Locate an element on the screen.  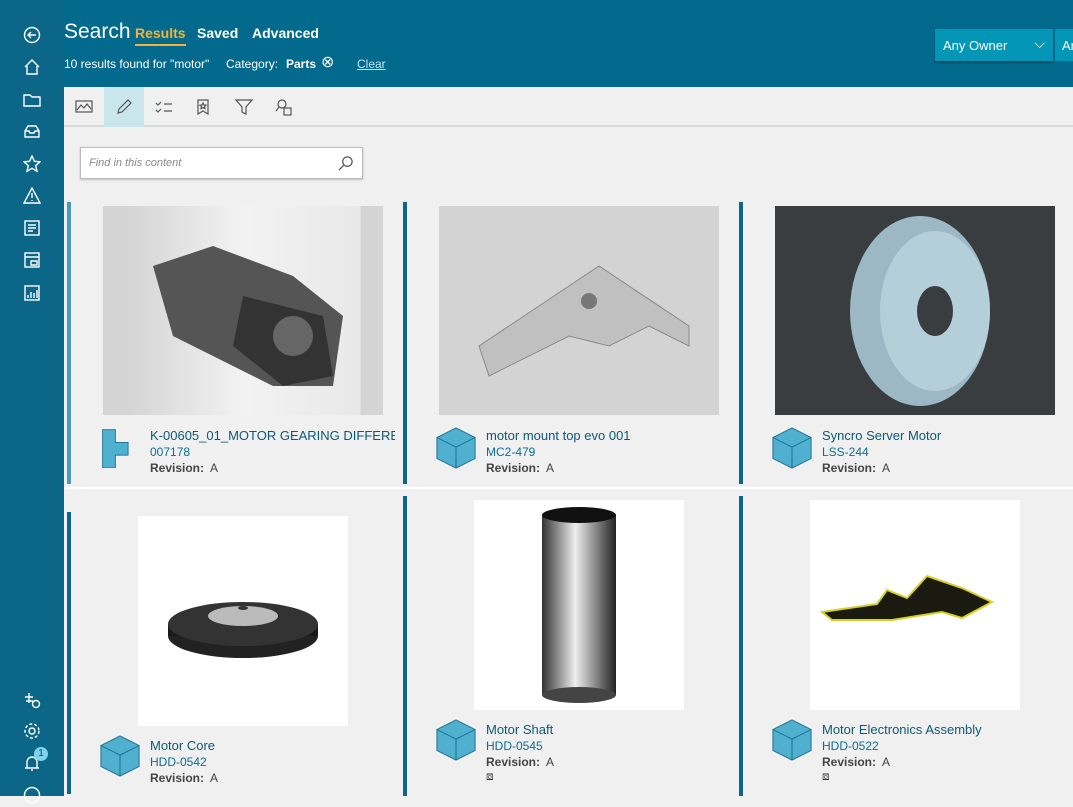
schedule-icon is located at coordinates (32, 260).